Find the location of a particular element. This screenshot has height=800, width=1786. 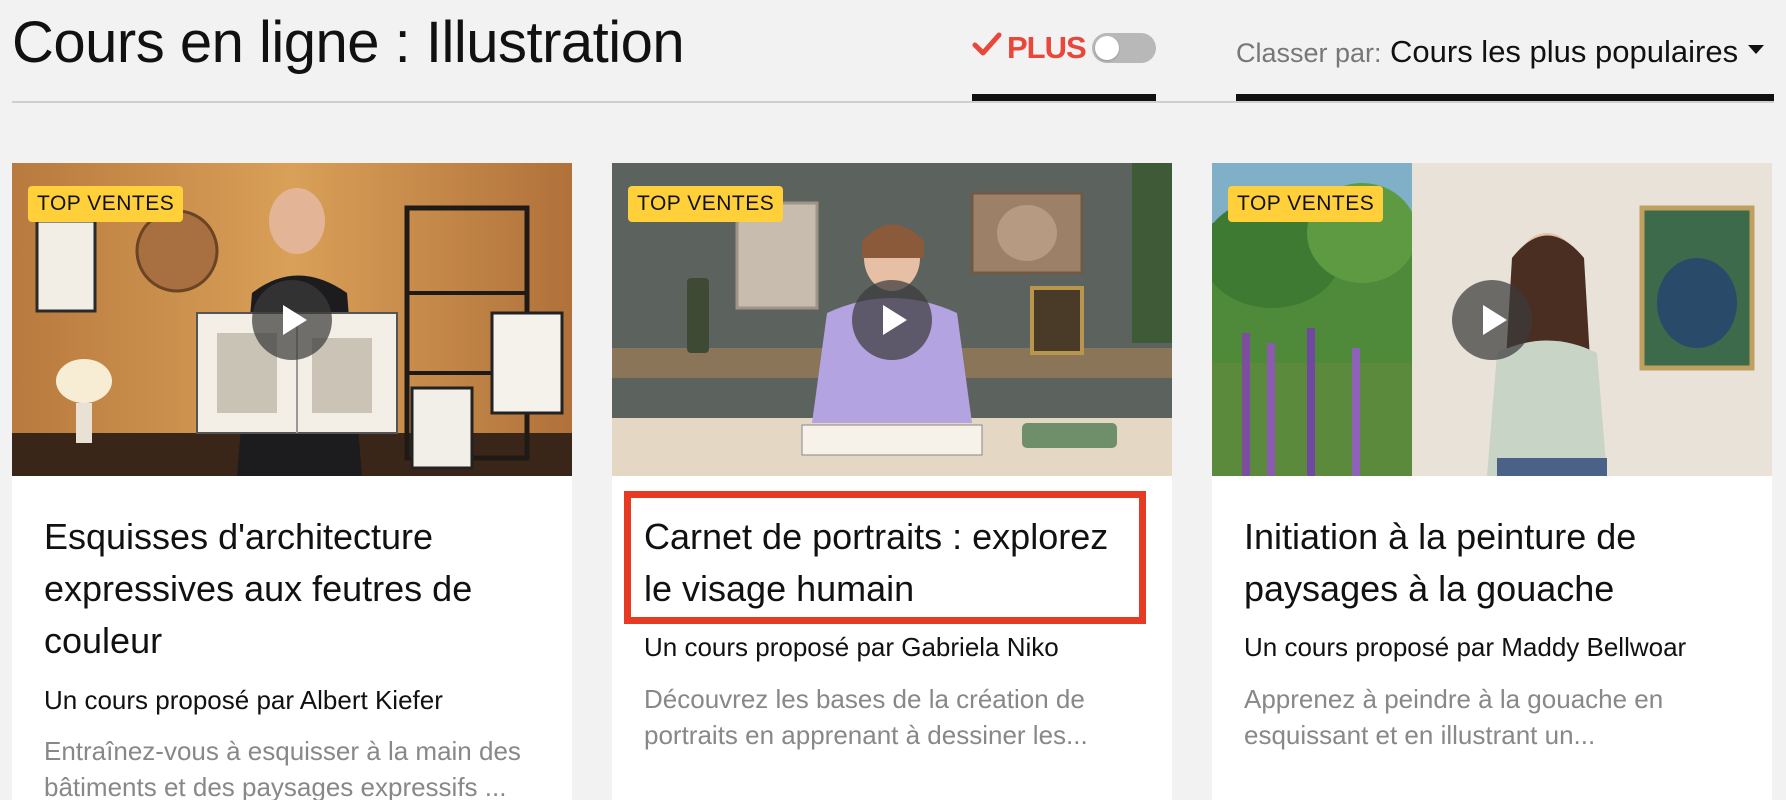

plus-logo-text: PLUS is located at coordinates (1047, 47).